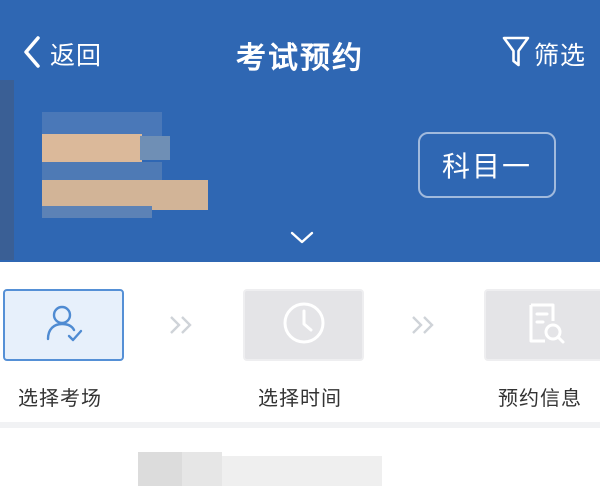  I want to click on person-check-icon, so click(64, 325).